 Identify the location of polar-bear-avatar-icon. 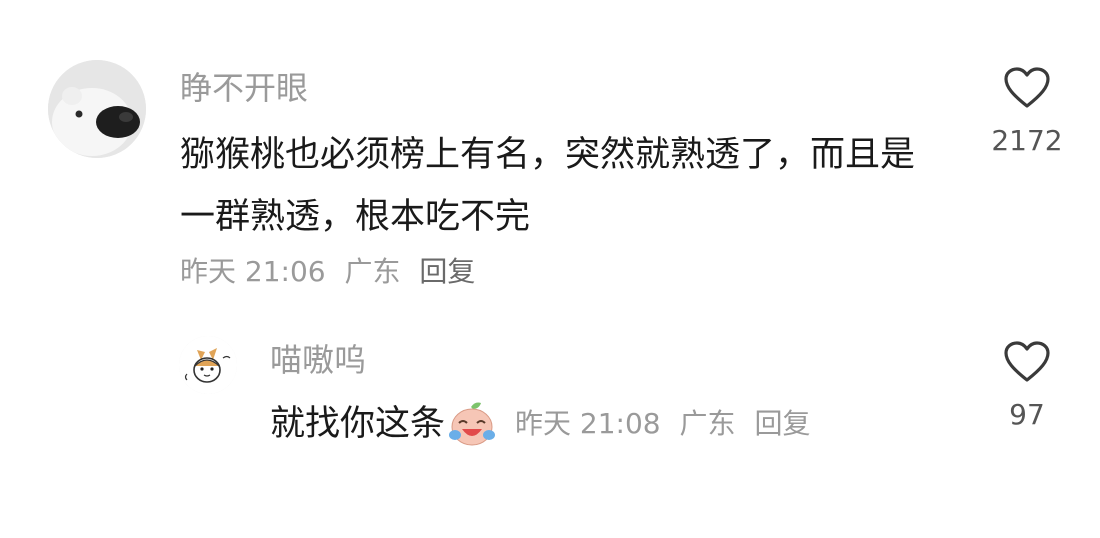
(97, 109).